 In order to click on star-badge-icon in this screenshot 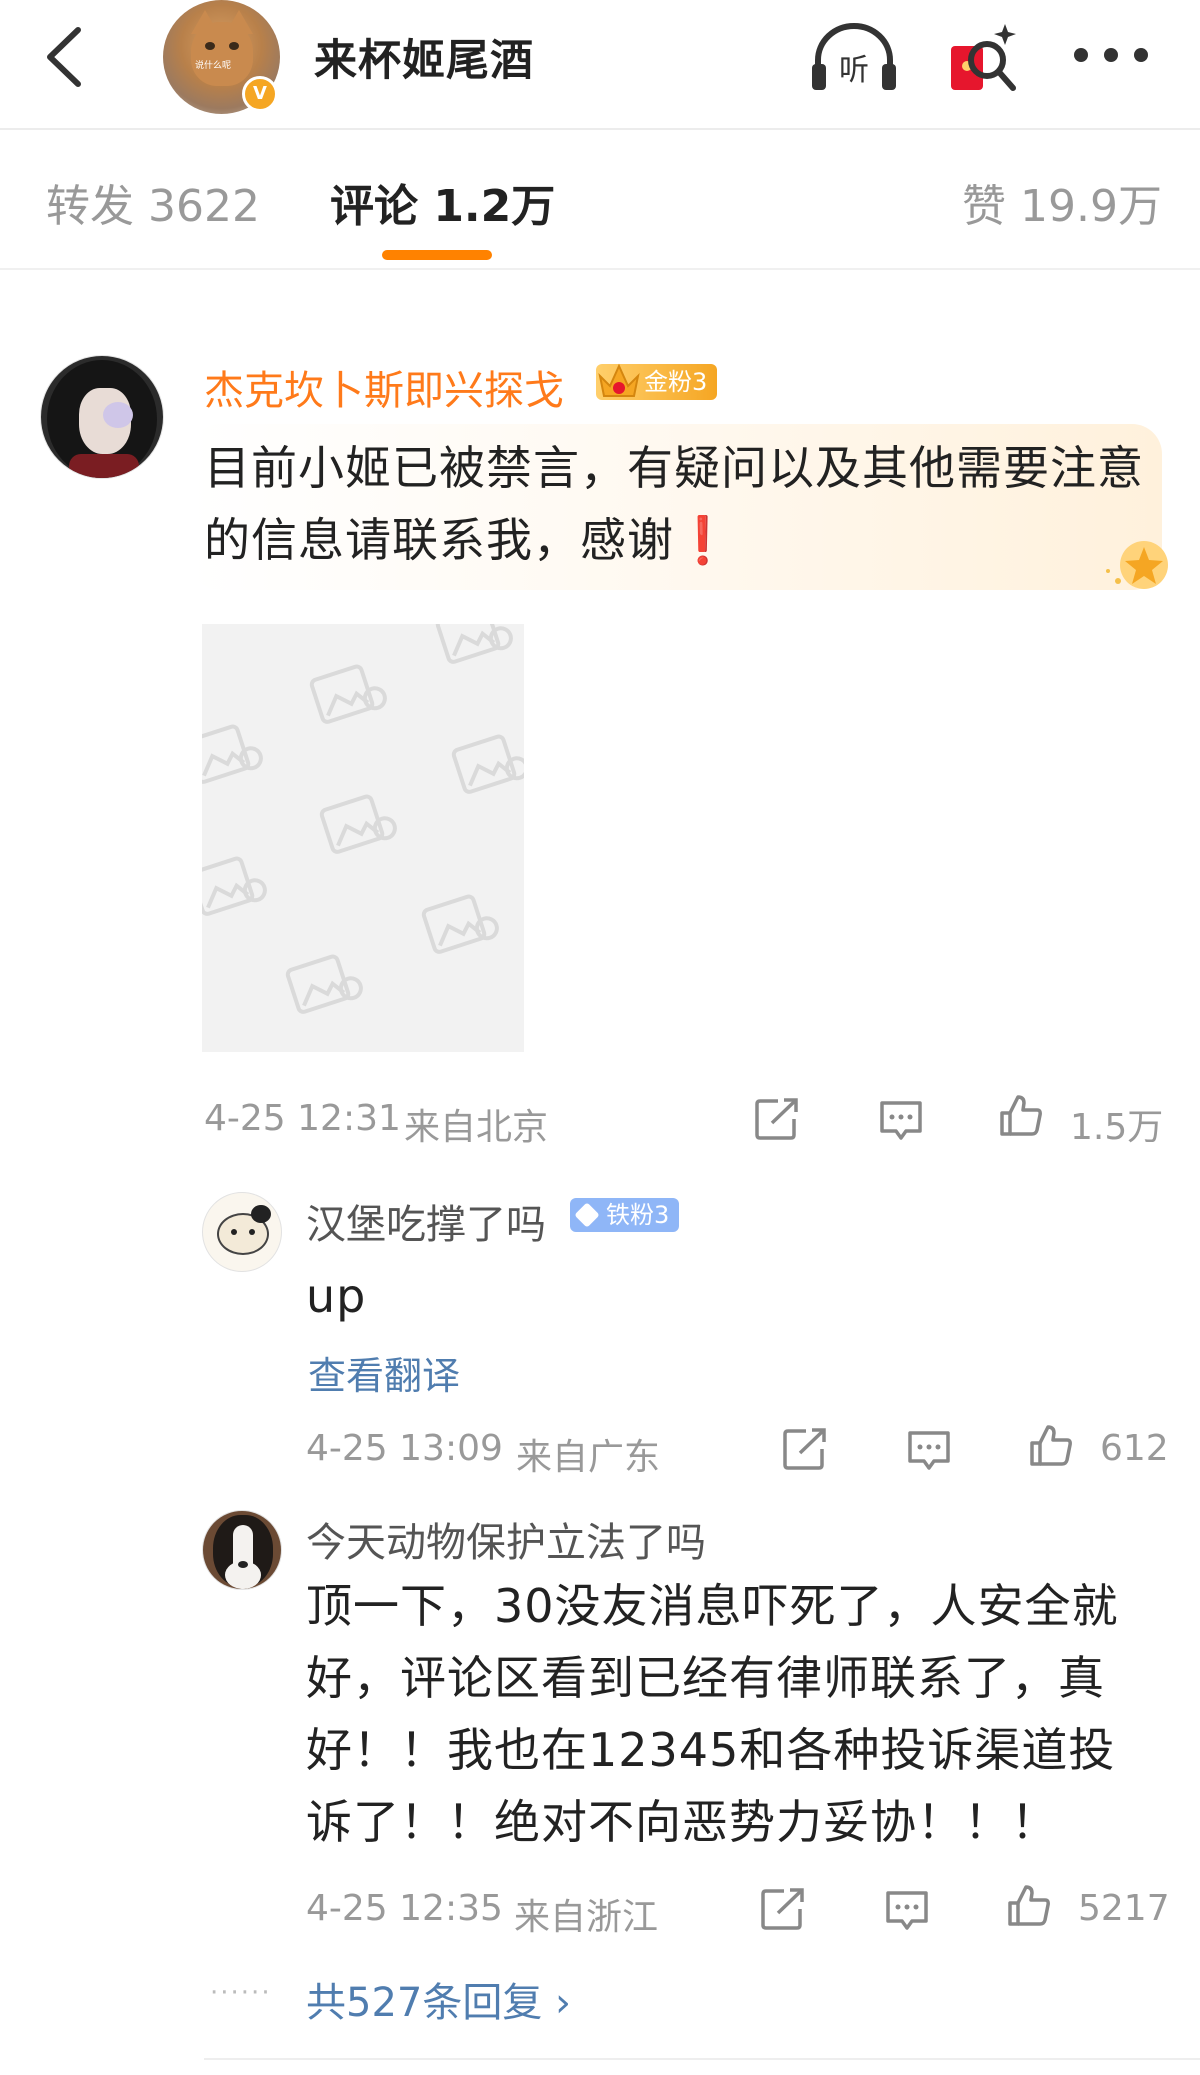, I will do `click(1137, 565)`.